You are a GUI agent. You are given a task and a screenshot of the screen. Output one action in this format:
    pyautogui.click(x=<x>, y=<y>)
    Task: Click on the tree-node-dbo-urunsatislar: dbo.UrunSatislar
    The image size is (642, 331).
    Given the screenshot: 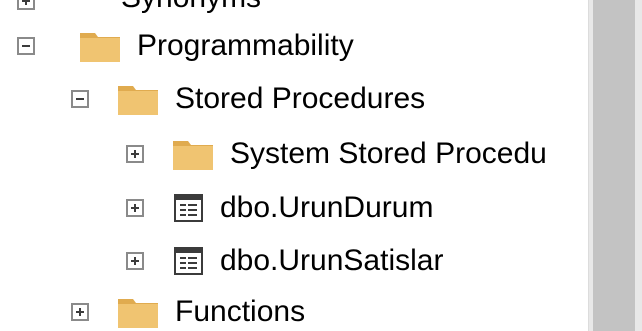 What is the action you would take?
    pyautogui.click(x=284, y=261)
    